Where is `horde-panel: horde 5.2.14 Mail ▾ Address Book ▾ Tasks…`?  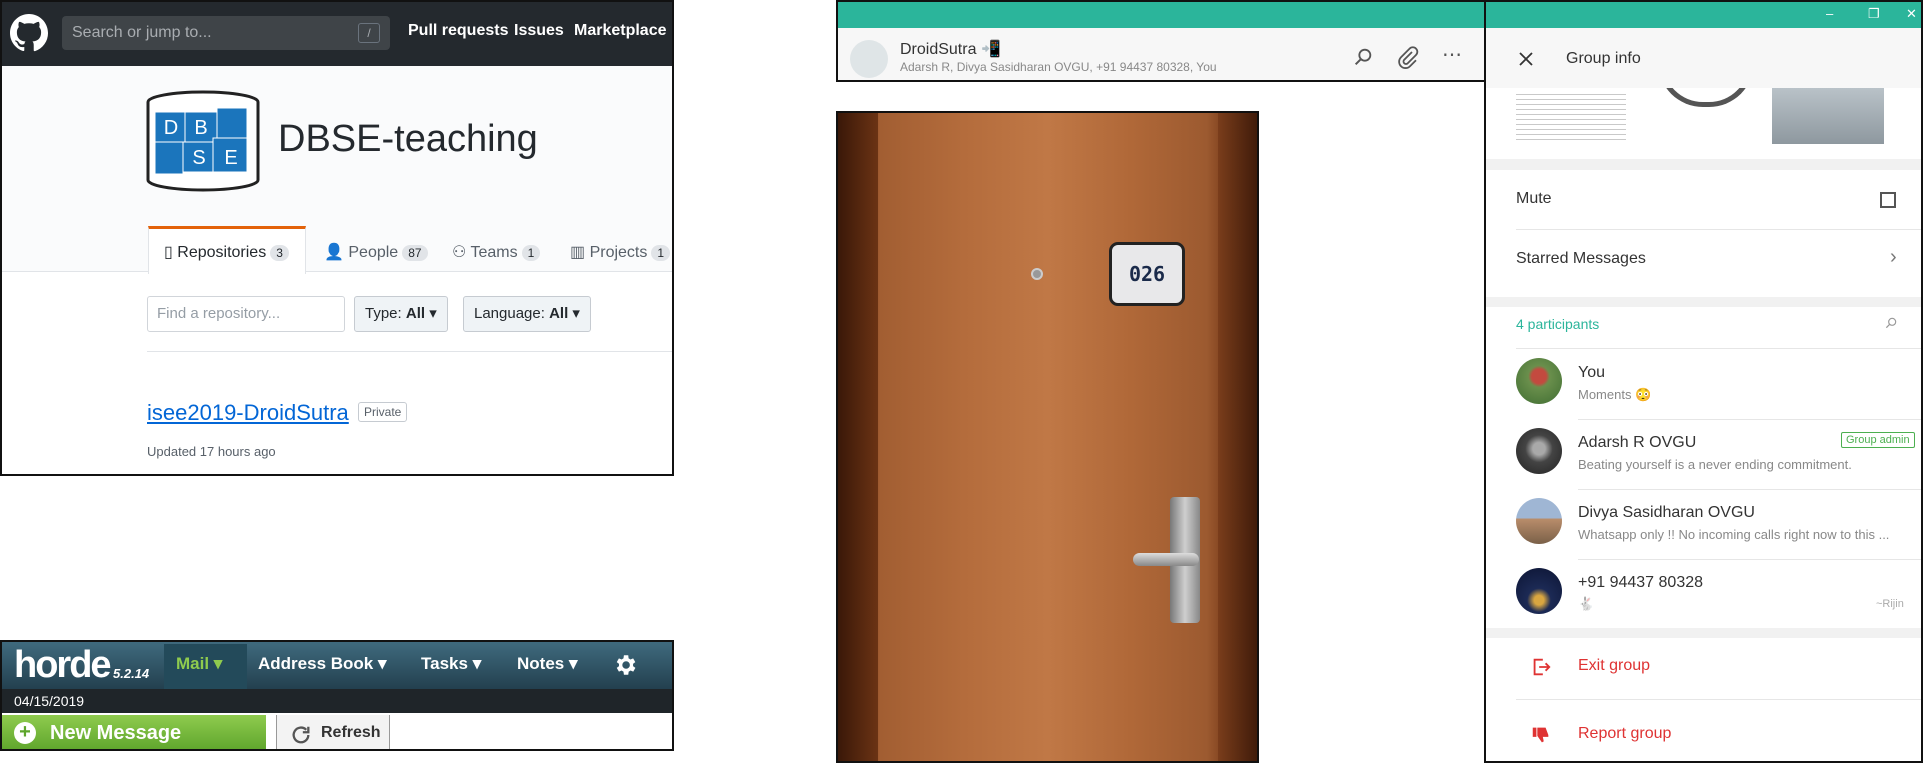
horde-panel: horde 5.2.14 Mail ▾ Address Book ▾ Tasks… is located at coordinates (337, 695).